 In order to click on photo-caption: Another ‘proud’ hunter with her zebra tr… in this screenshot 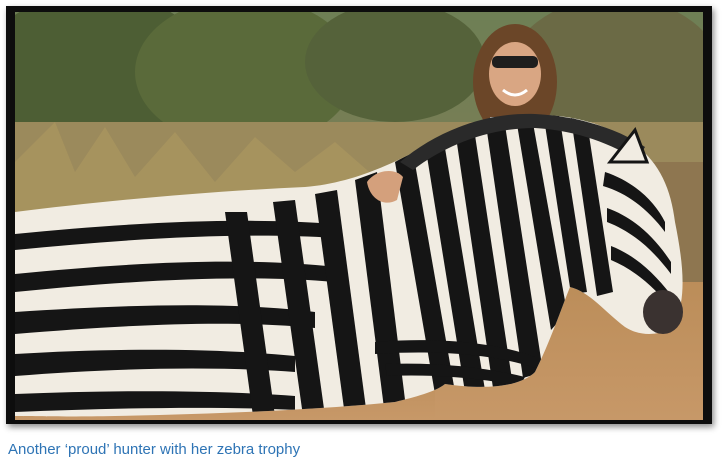, I will do `click(154, 449)`.